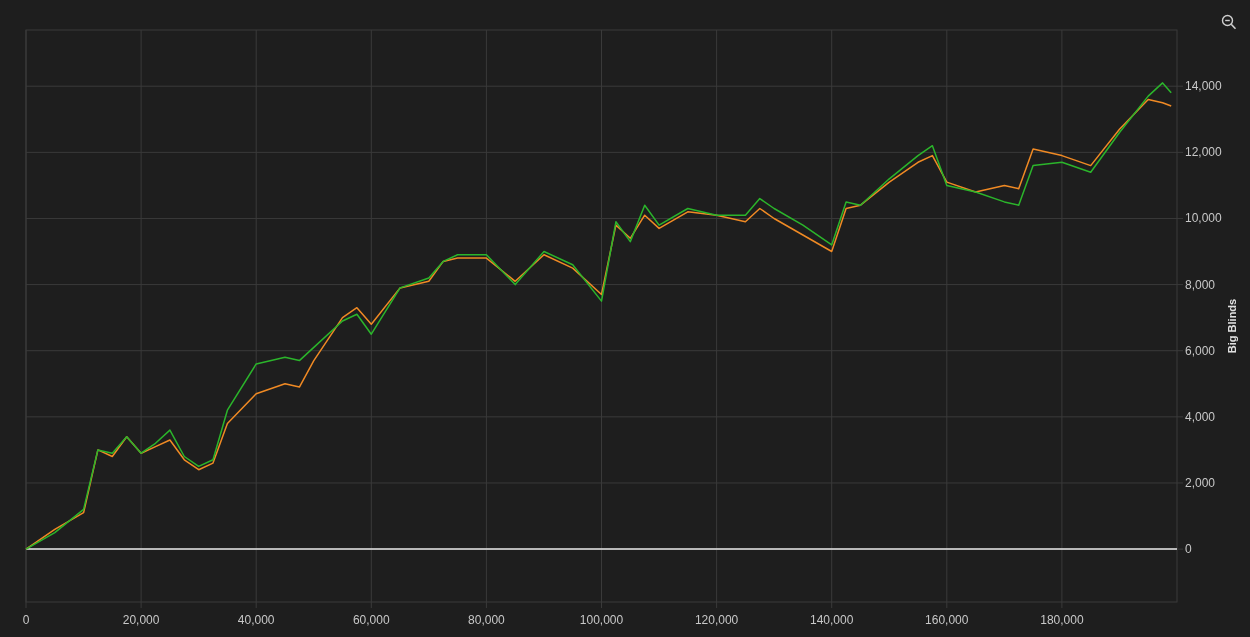 This screenshot has width=1250, height=637. What do you see at coordinates (371, 620) in the screenshot?
I see `x-tick-label: 60,000` at bounding box center [371, 620].